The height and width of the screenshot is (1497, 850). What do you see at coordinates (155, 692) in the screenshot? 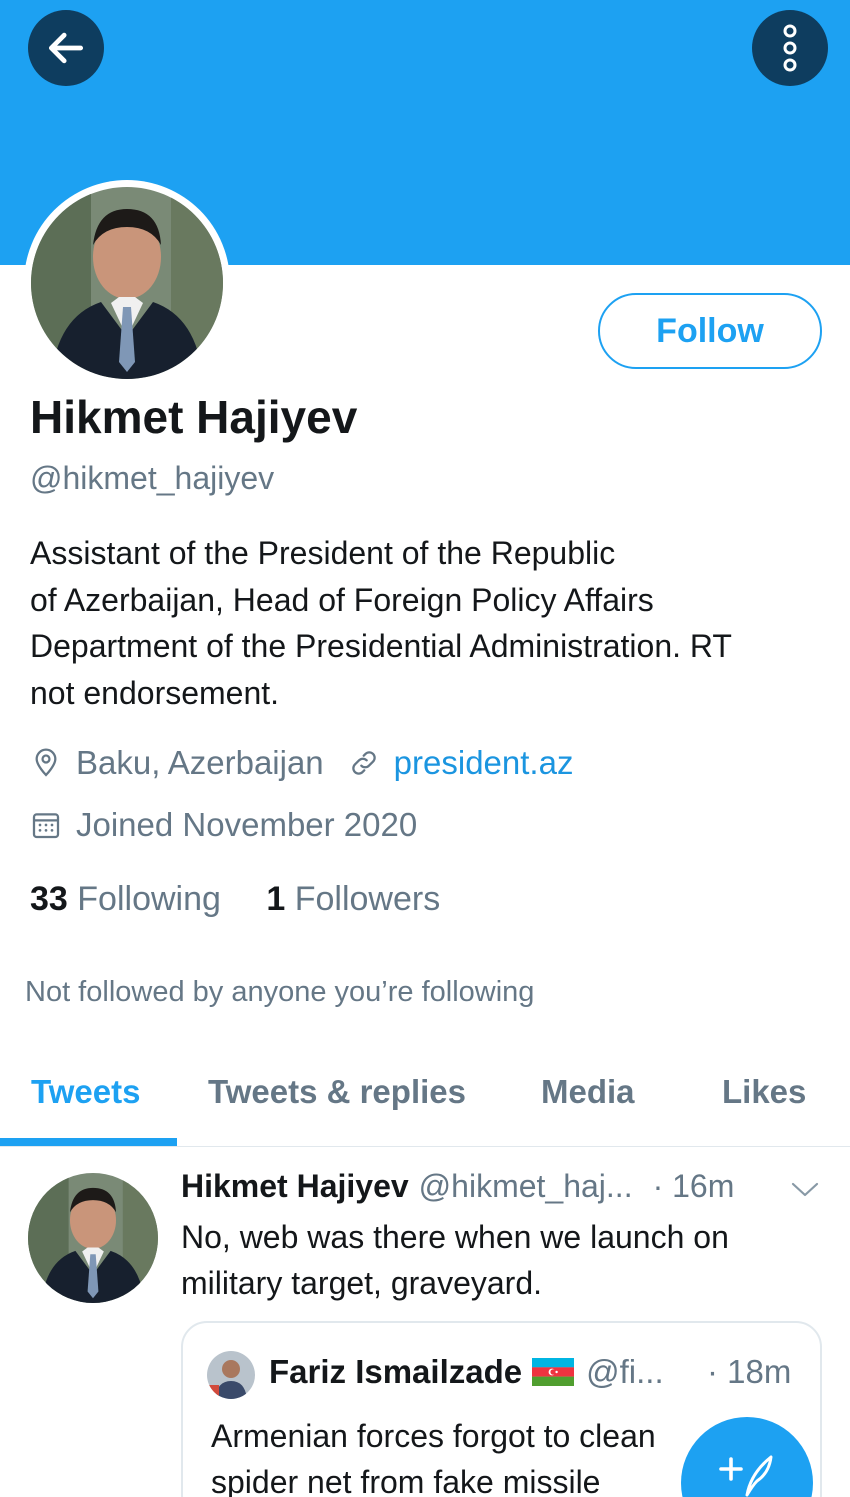
I see `bio-line: not endorsement.` at bounding box center [155, 692].